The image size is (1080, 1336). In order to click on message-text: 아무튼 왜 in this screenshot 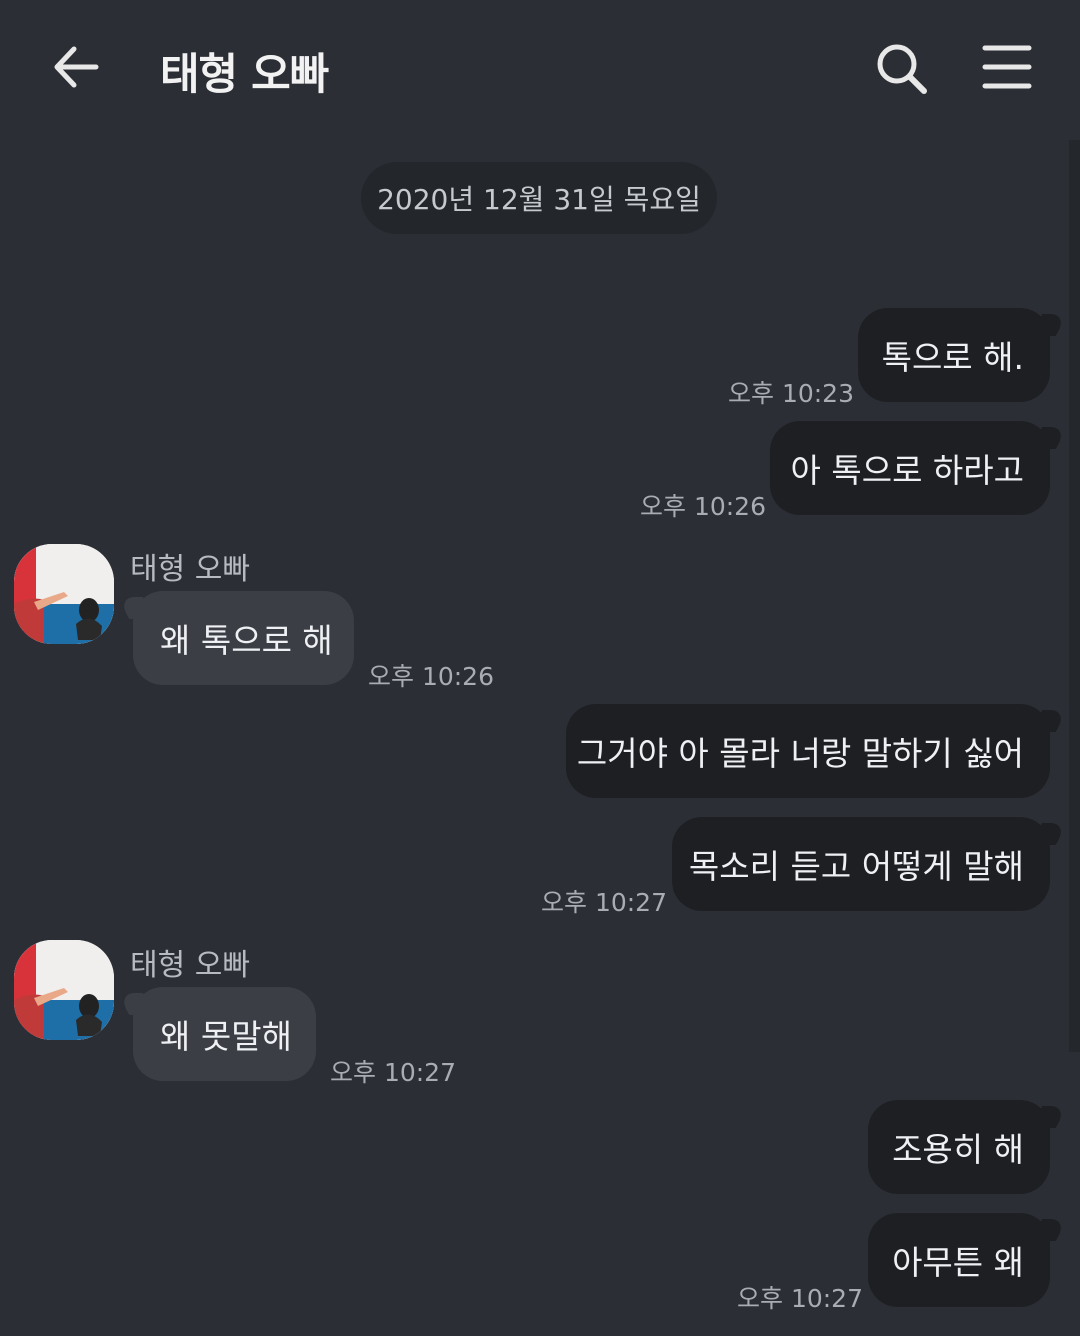, I will do `click(958, 1262)`.